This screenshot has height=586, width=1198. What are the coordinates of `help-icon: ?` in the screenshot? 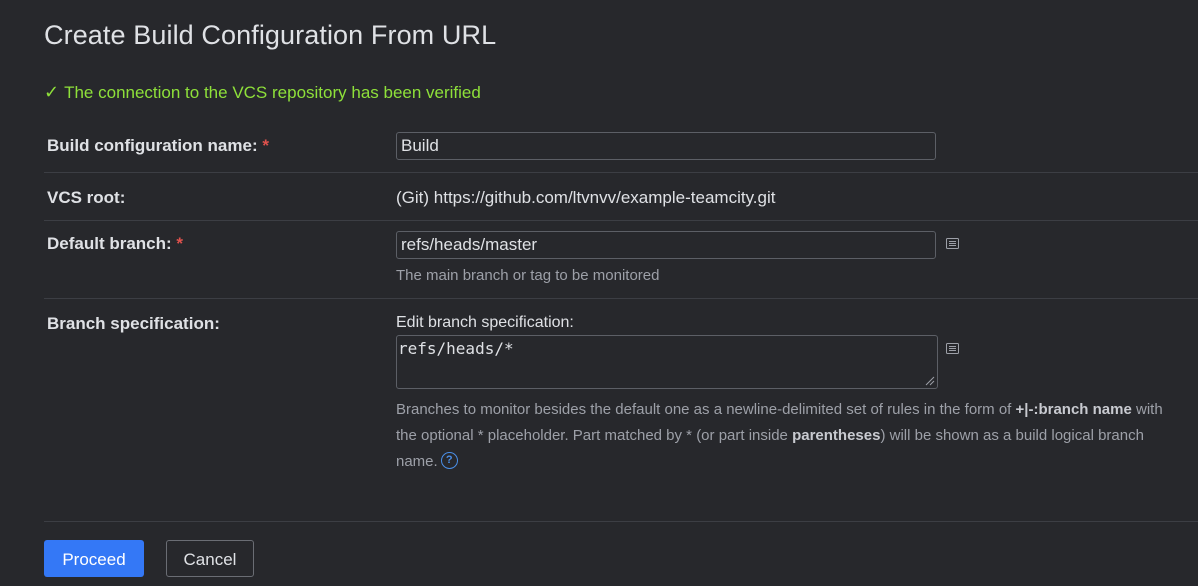 It's located at (449, 460).